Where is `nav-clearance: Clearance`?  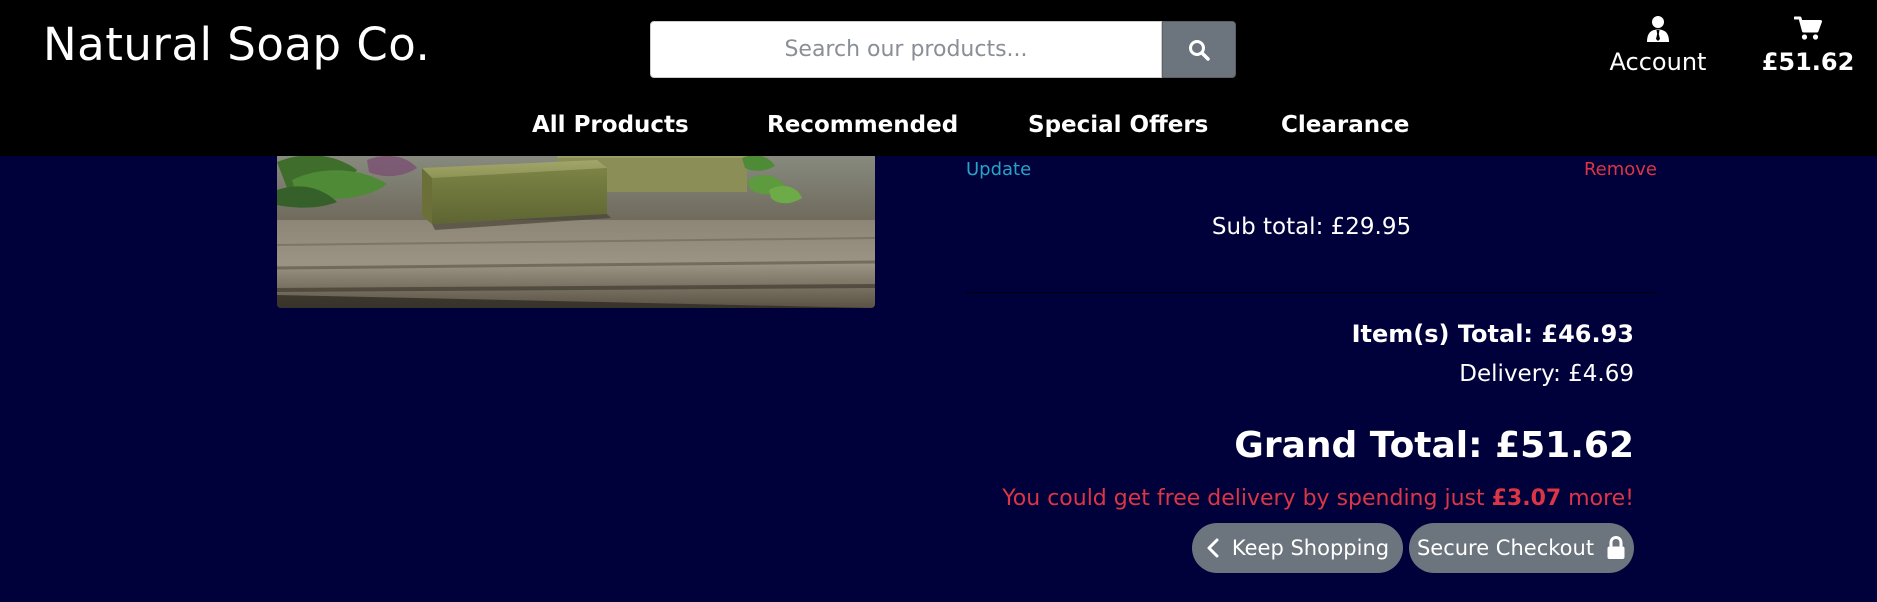
nav-clearance: Clearance is located at coordinates (1345, 125).